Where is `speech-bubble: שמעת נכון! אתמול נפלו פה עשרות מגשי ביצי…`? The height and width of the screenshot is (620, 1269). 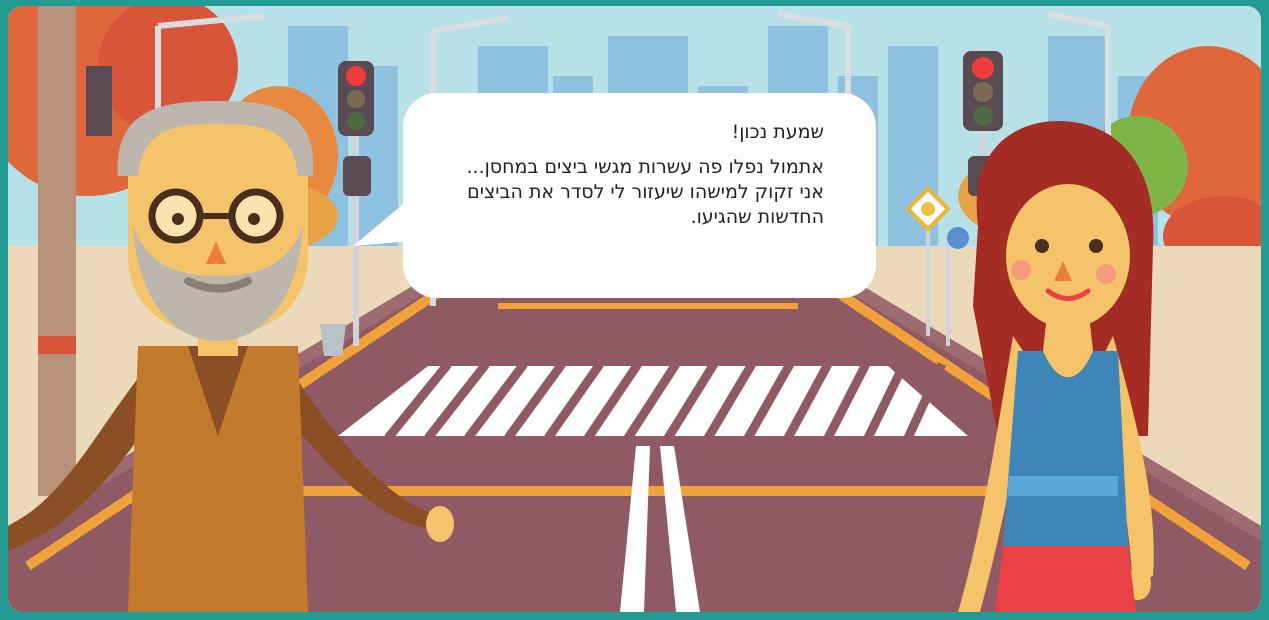
speech-bubble: שמעת נכון! אתמול נפלו פה עשרות מגשי ביצי… is located at coordinates (639, 195).